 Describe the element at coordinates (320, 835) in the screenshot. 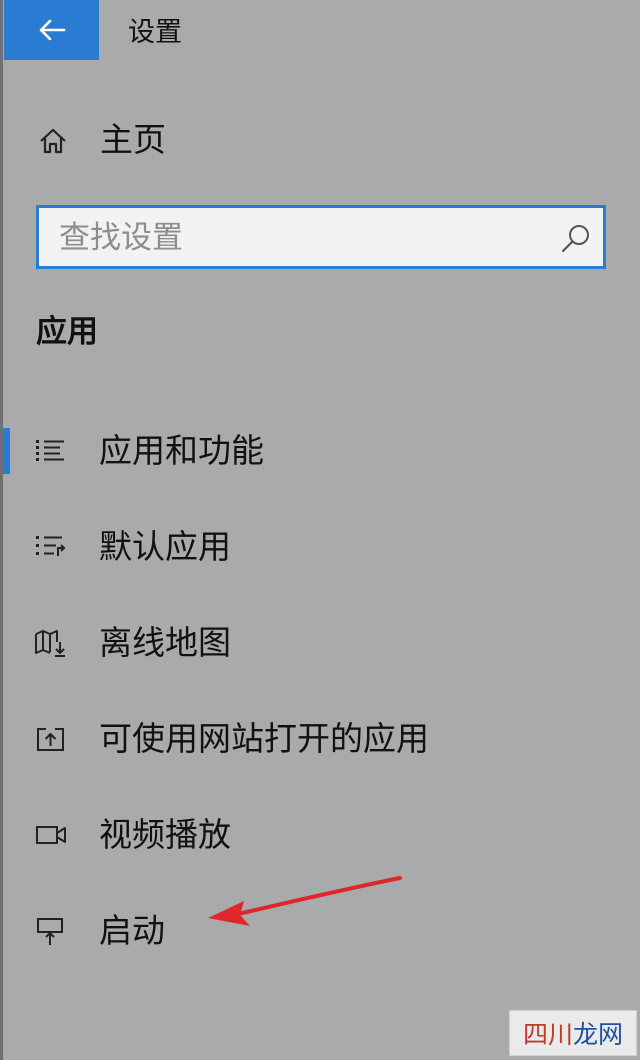

I see `nav-item-video-playback: 视频播放` at that location.